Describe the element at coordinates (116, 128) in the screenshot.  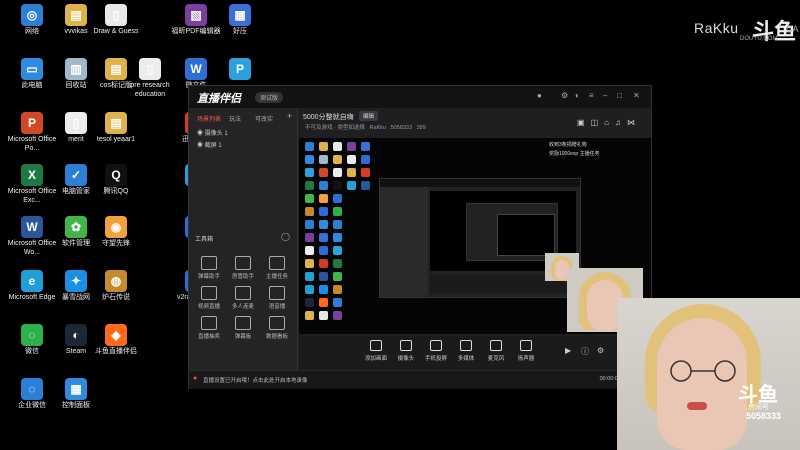
I see `desktop-icon: ▤ tesol yeaar1` at that location.